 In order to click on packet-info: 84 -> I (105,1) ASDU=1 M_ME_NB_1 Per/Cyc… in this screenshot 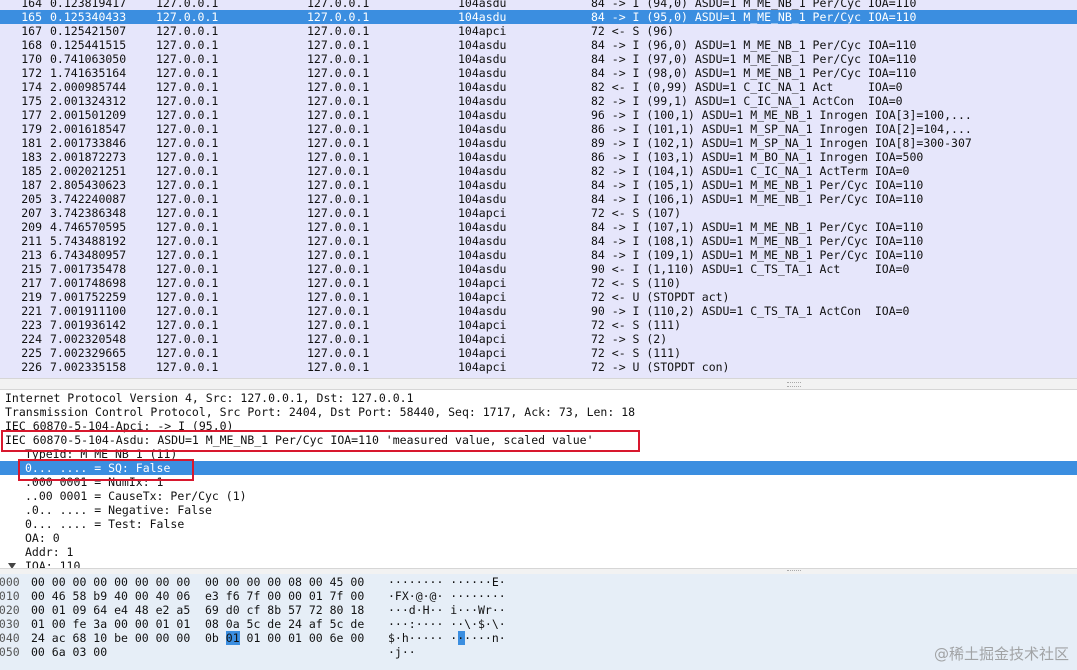, I will do `click(757, 185)`.